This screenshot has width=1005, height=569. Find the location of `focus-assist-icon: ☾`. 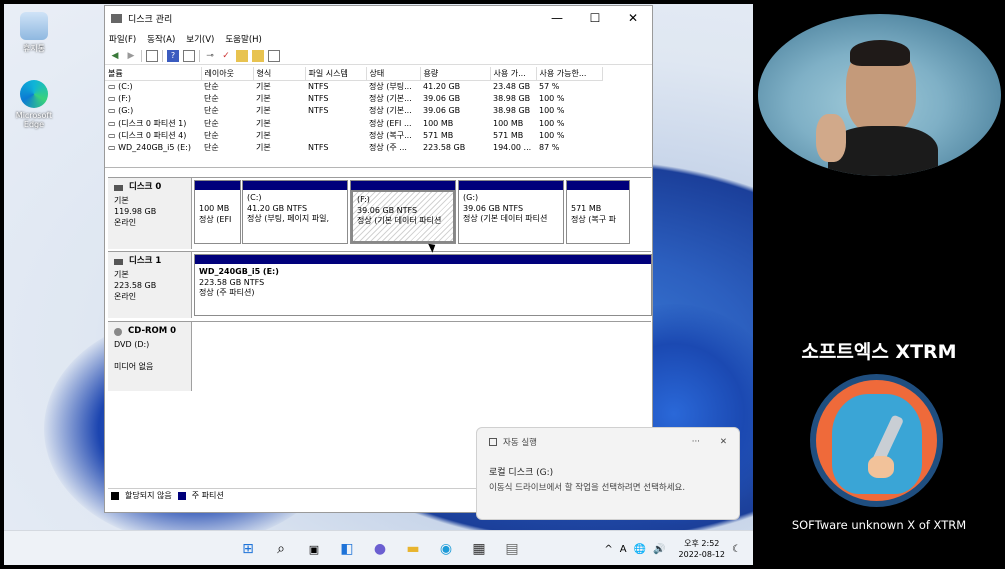

focus-assist-icon: ☾ is located at coordinates (736, 549).